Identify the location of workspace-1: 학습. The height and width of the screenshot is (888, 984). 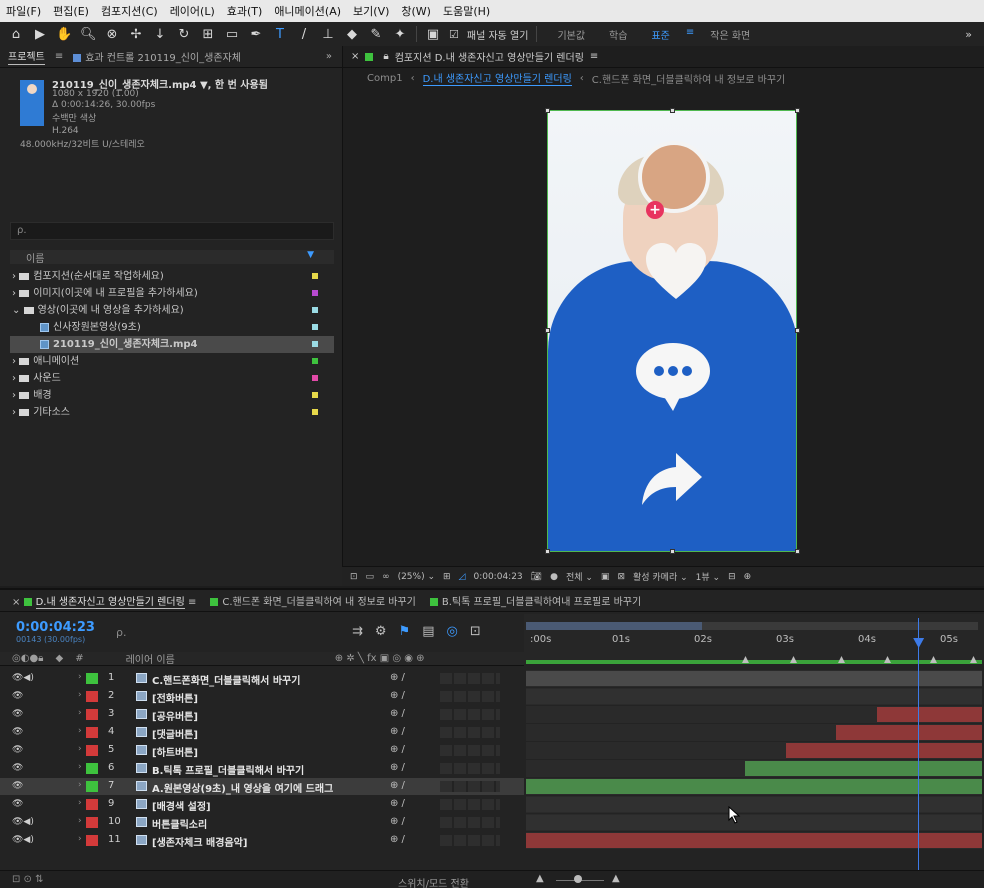
(618, 34).